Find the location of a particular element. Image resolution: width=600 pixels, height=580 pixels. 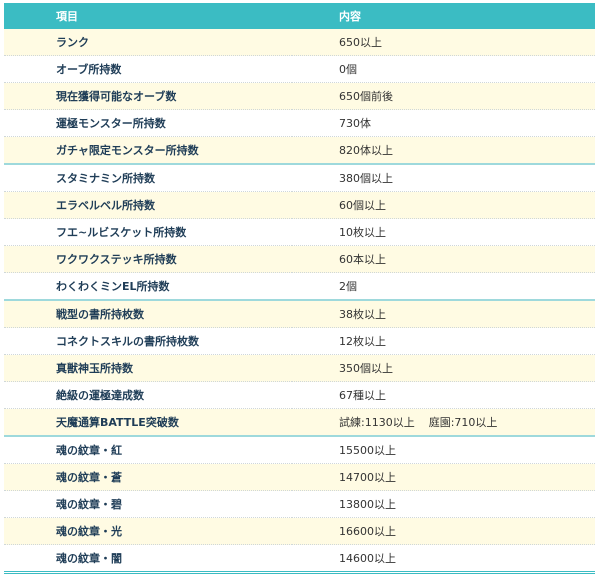

row-item: 現在獲得可能なオーブ数 is located at coordinates (148, 96).